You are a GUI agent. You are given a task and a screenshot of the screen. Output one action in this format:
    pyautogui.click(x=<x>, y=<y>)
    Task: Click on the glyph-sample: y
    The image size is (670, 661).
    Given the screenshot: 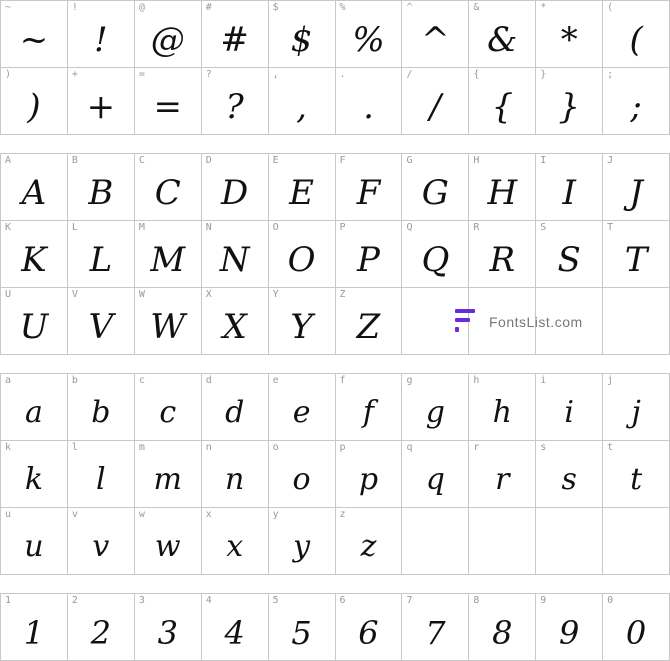 What is the action you would take?
    pyautogui.click(x=302, y=546)
    